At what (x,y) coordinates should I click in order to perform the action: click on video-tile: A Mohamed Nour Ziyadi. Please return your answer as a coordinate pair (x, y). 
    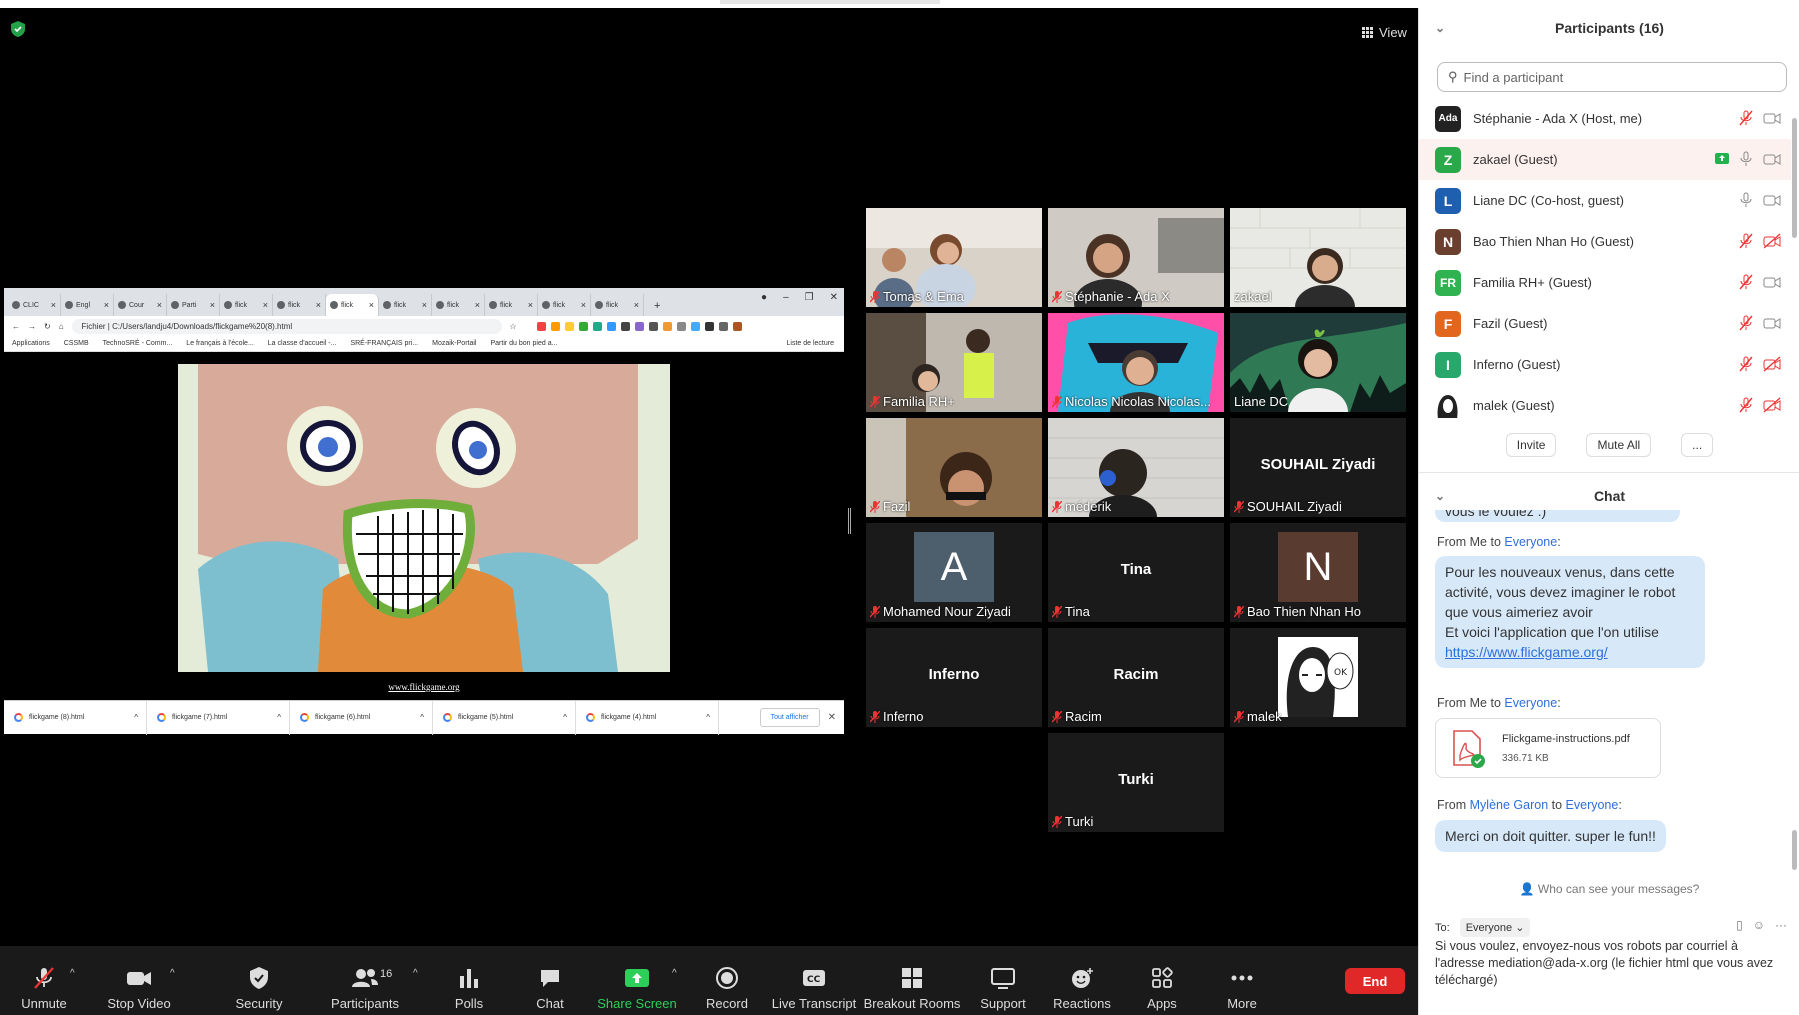
    Looking at the image, I should click on (954, 572).